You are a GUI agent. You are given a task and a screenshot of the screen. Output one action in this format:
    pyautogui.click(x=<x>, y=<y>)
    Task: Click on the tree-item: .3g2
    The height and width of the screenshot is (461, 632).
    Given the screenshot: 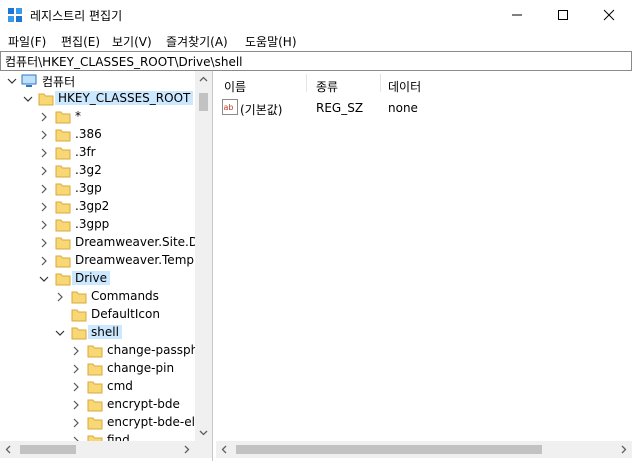 What is the action you would take?
    pyautogui.click(x=97, y=171)
    